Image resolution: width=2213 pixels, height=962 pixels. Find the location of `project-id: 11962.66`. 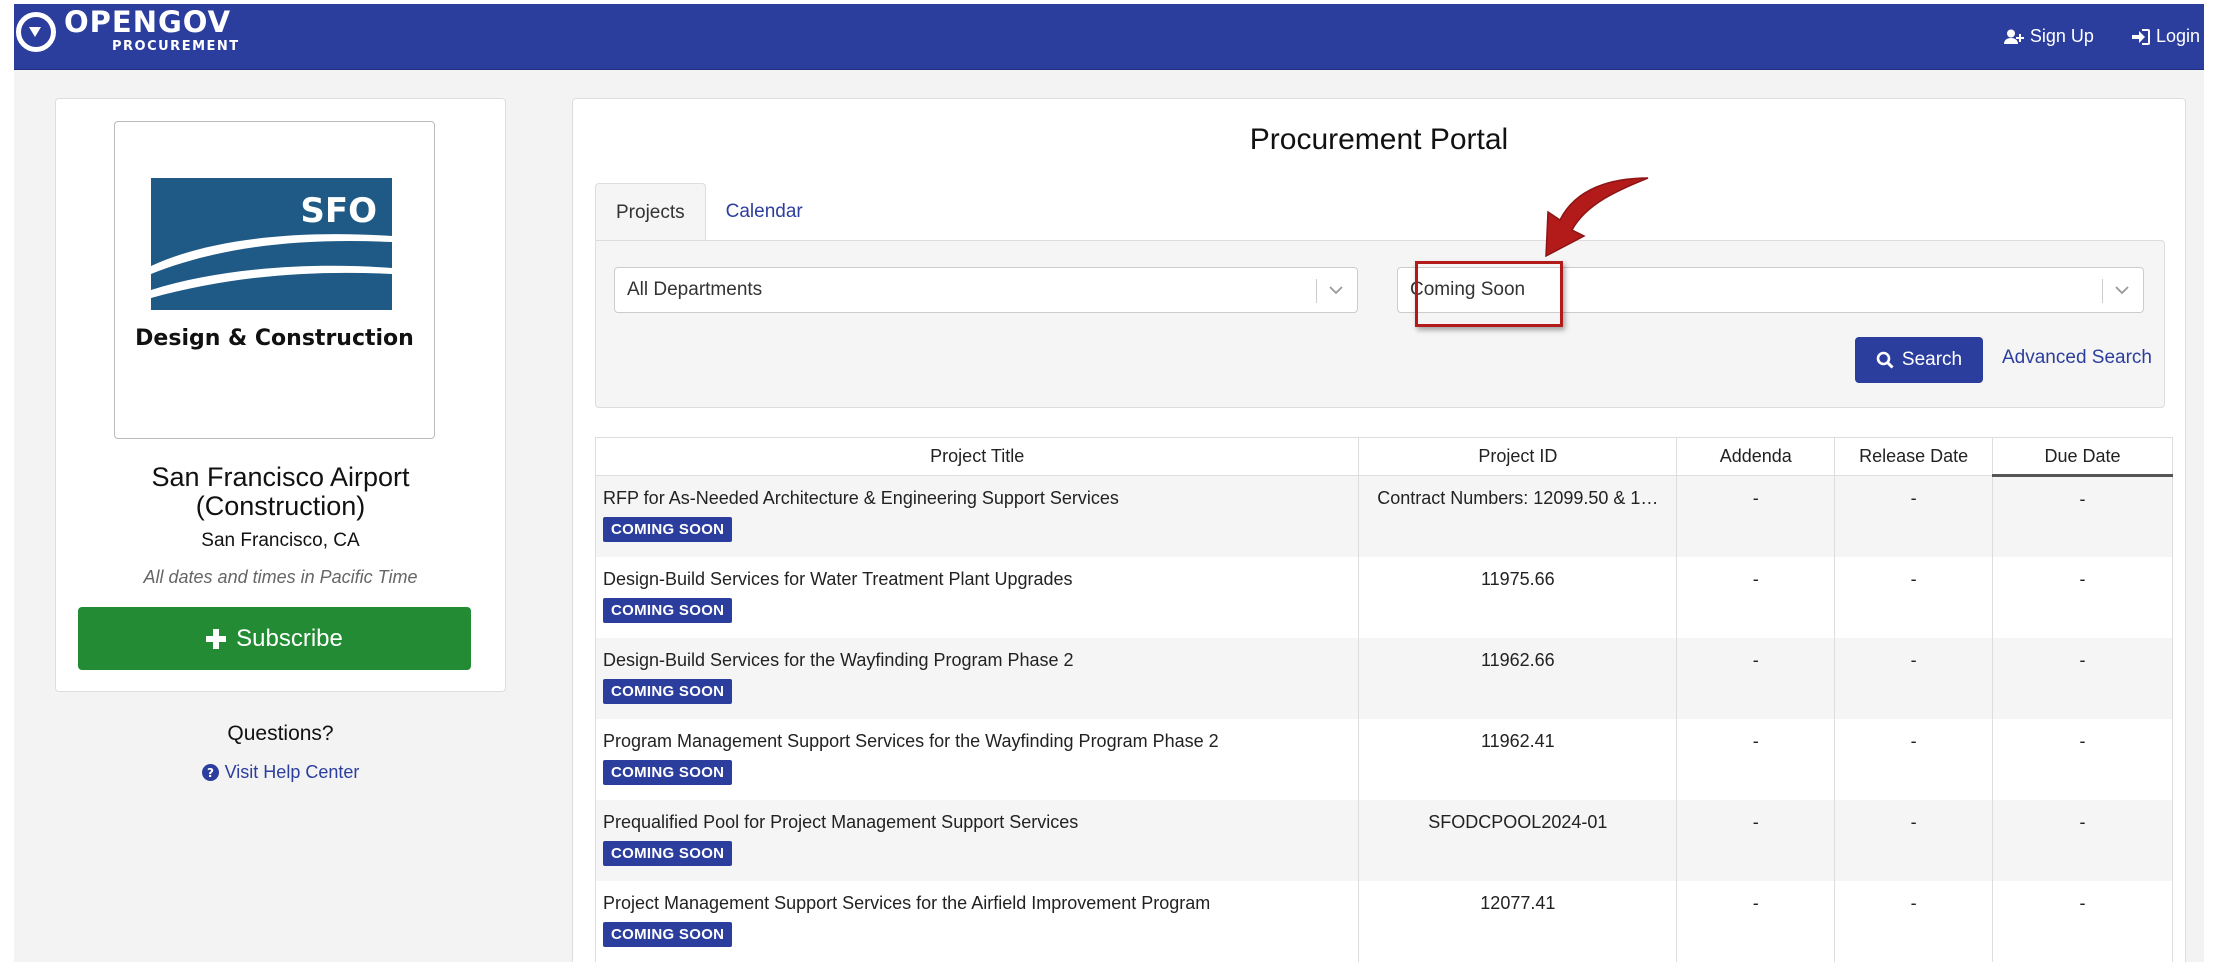

project-id: 11962.66 is located at coordinates (1518, 678).